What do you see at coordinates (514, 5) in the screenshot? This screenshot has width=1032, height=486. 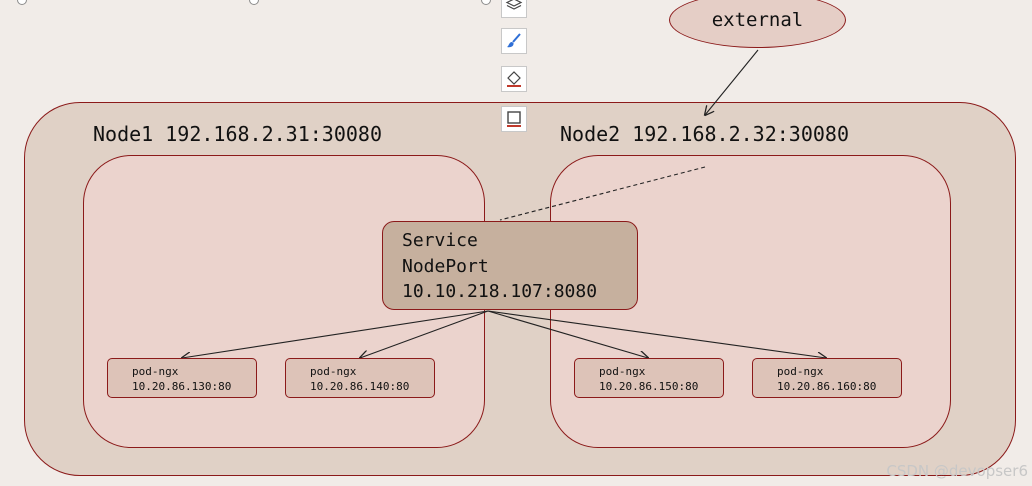 I see `layers-icon` at bounding box center [514, 5].